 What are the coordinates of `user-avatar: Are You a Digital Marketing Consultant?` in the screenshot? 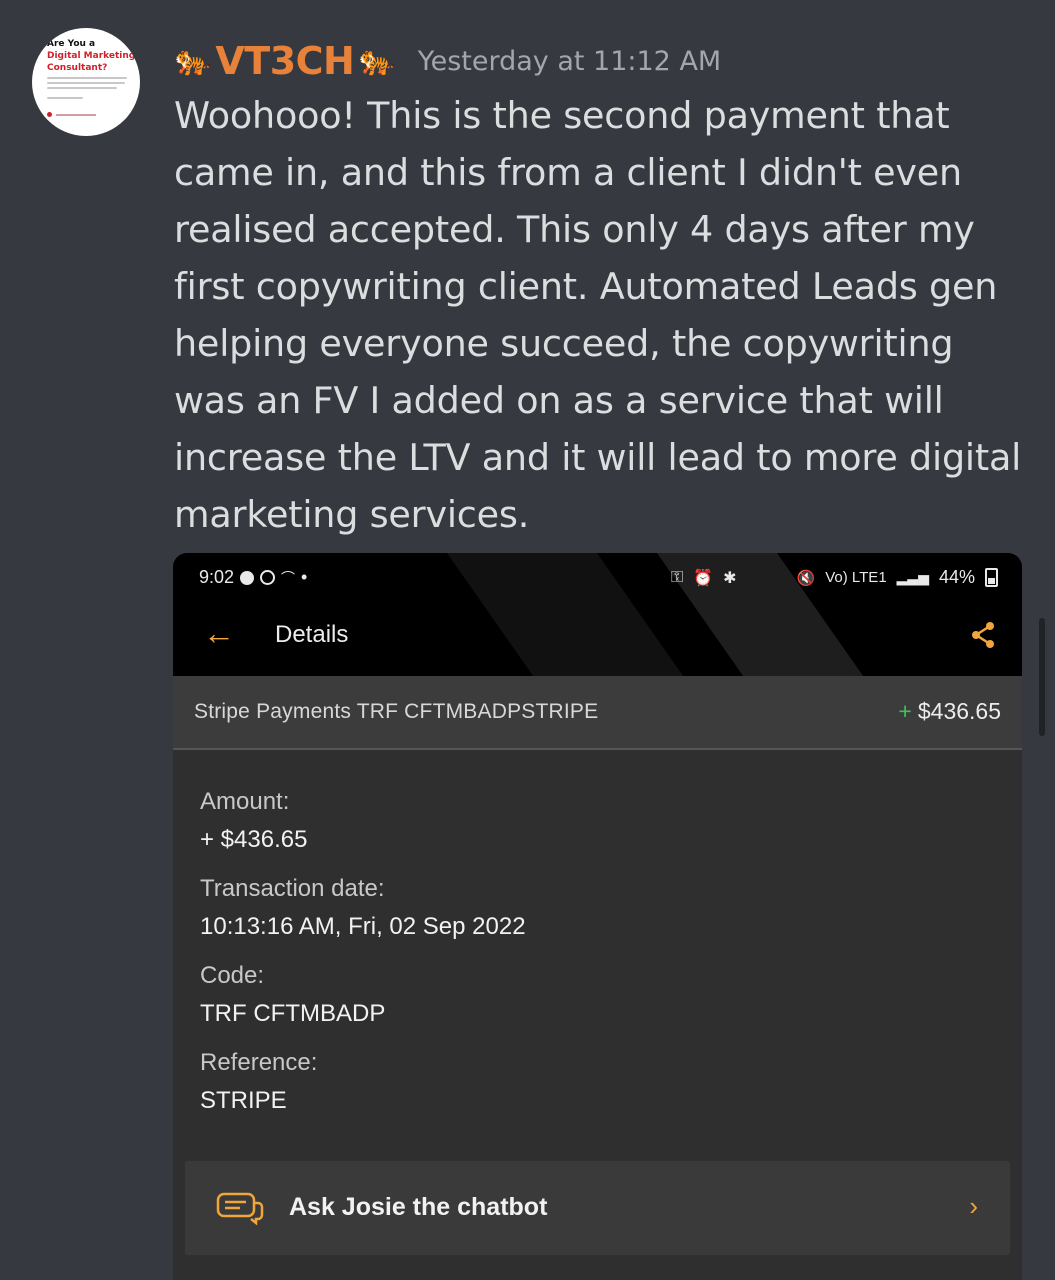 It's located at (86, 82).